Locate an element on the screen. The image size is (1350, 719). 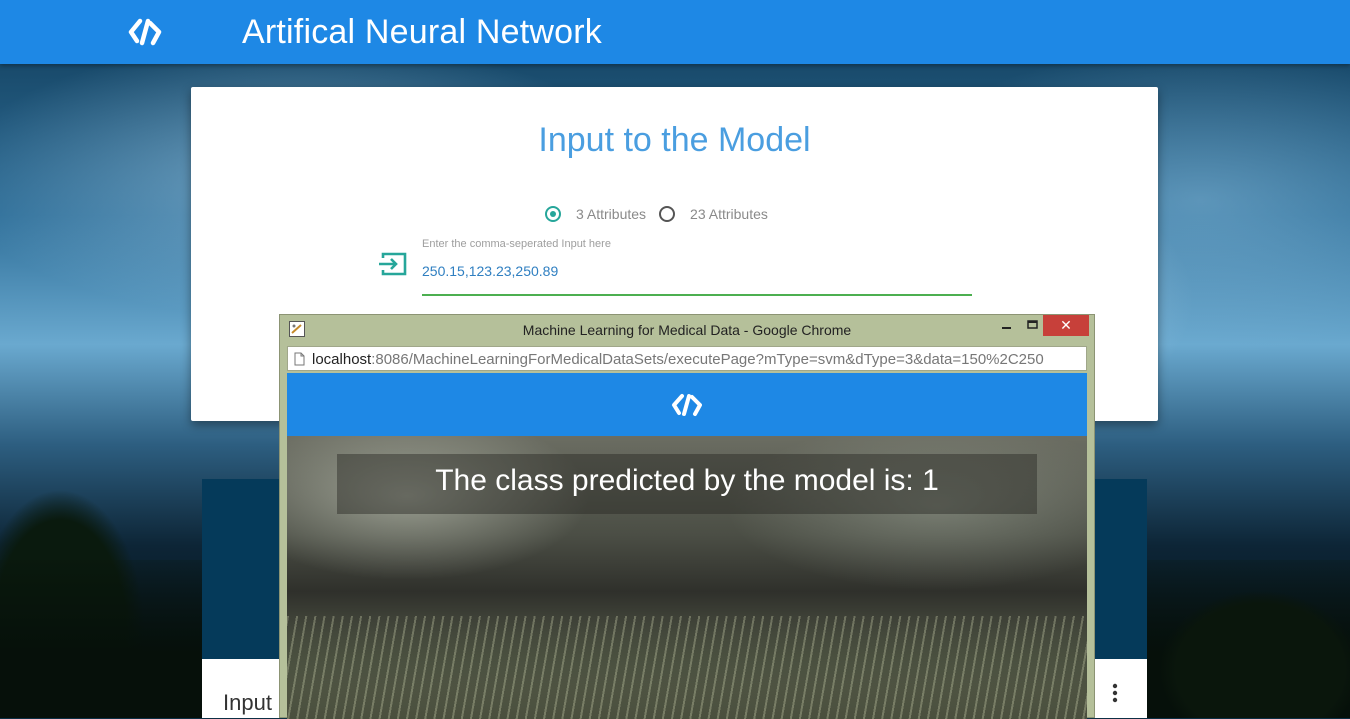
panel-label: Input is located at coordinates (247, 702).